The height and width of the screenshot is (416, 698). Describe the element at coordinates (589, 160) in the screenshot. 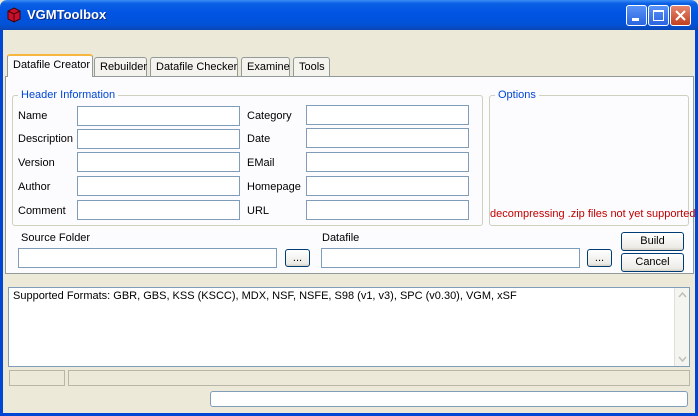

I see `options-group` at that location.